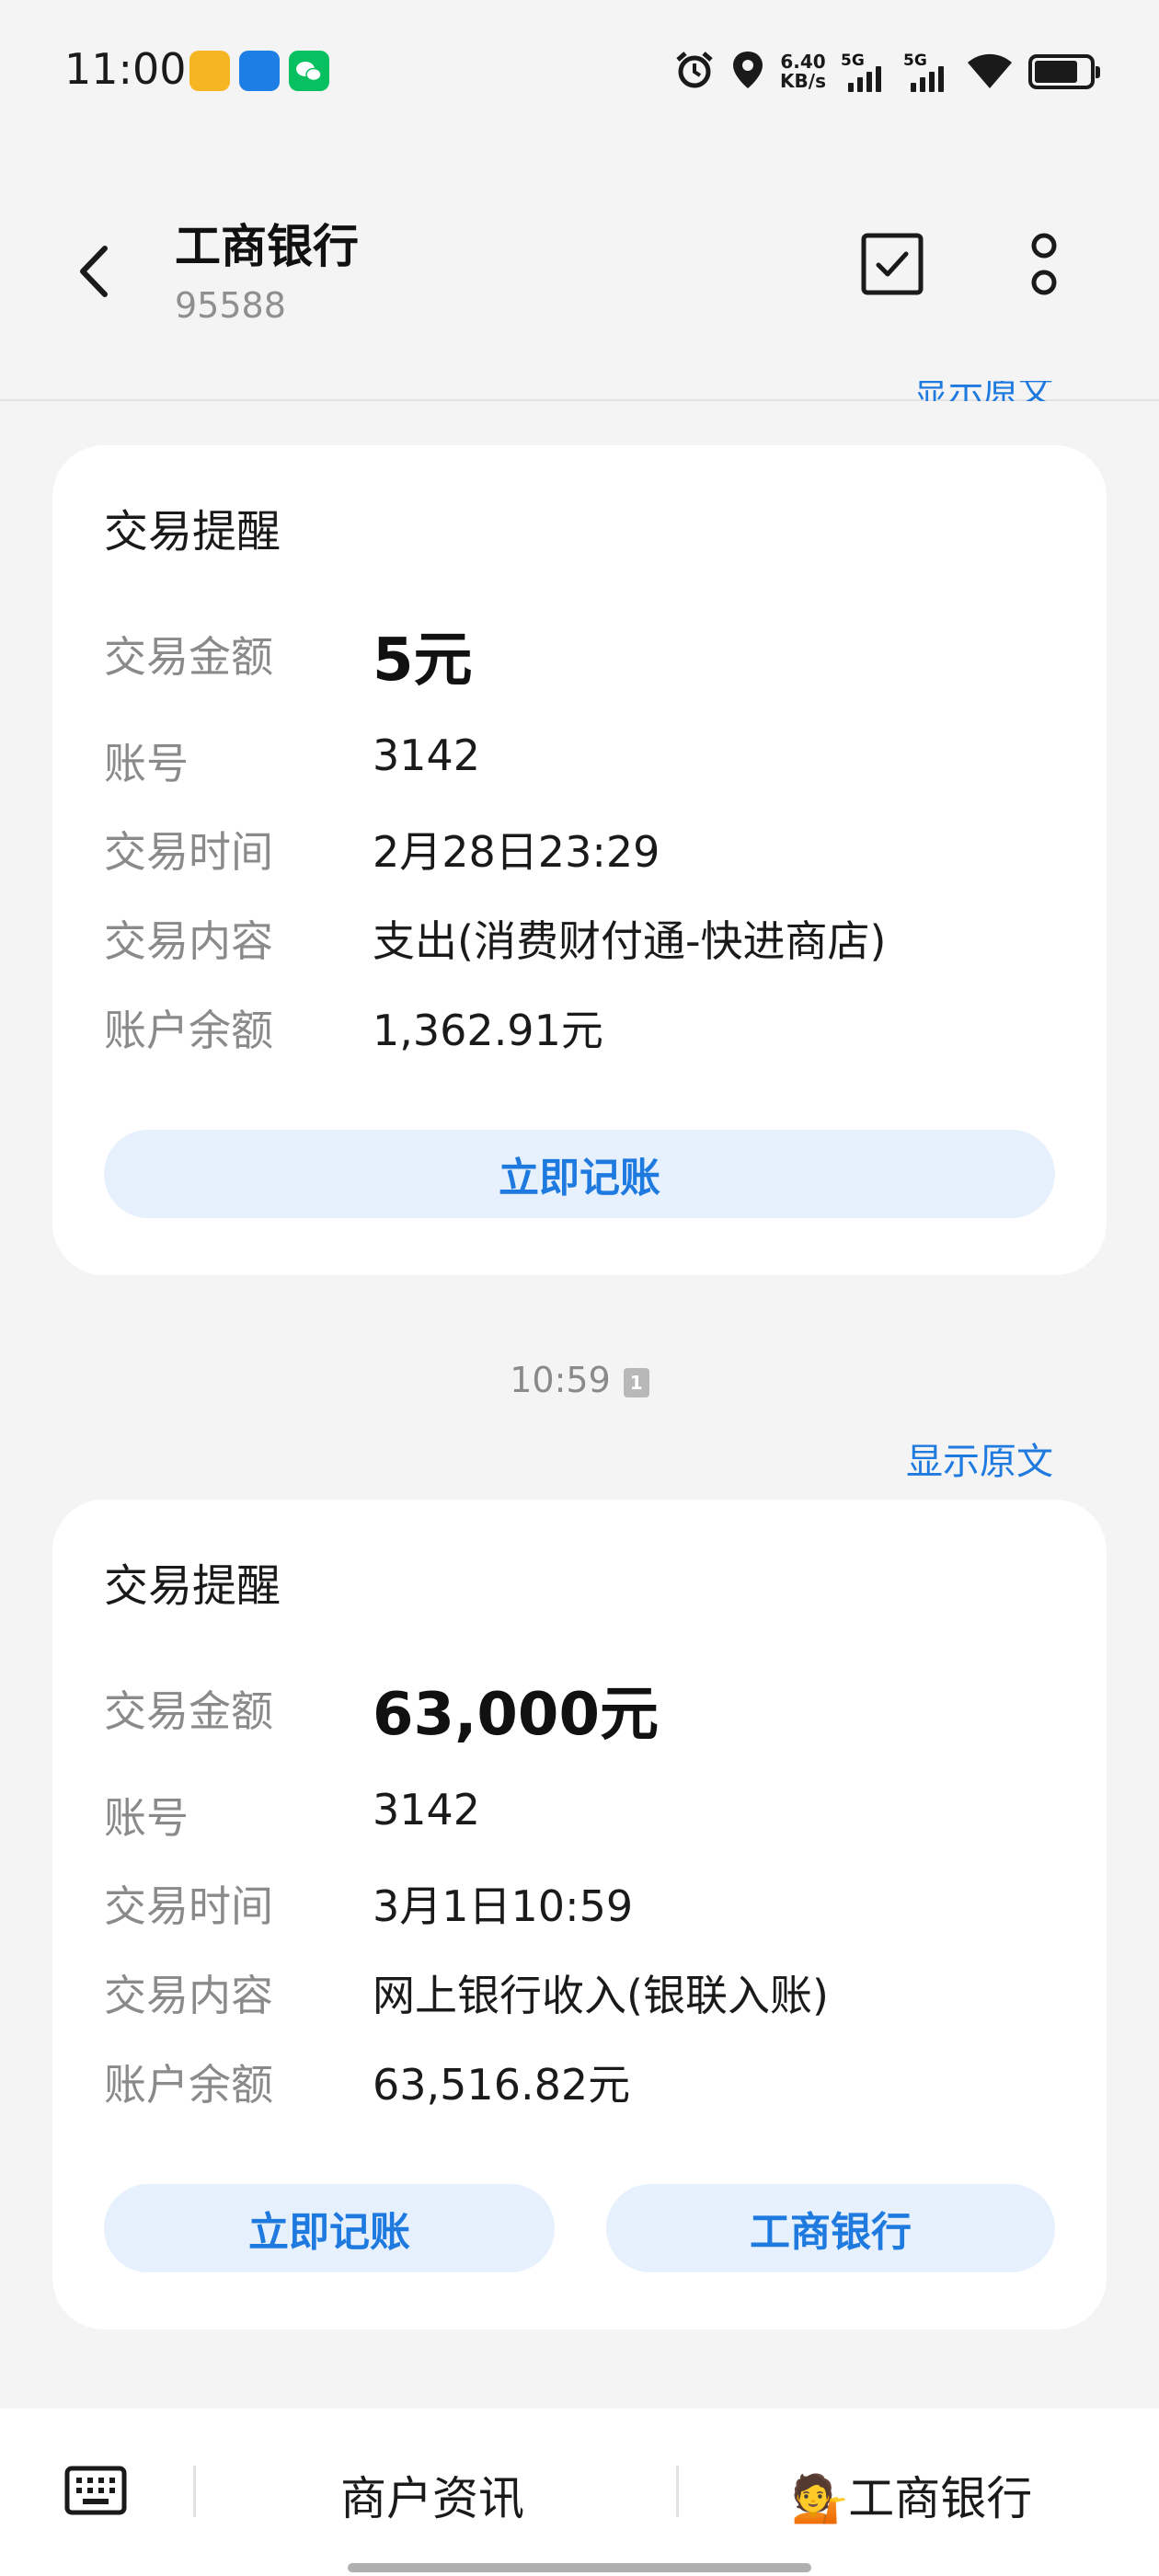 The height and width of the screenshot is (2576, 1159). Describe the element at coordinates (911, 2495) in the screenshot. I see `icbc-menu: 💁工商银行` at that location.